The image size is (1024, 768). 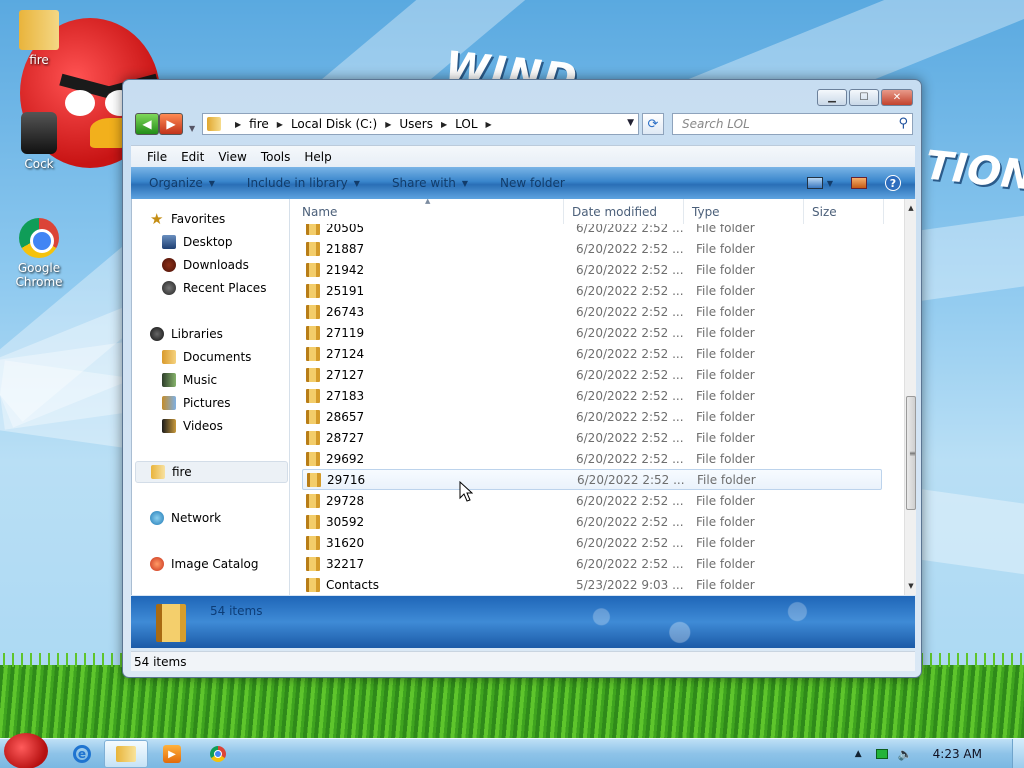 What do you see at coordinates (26, 750) in the screenshot?
I see `start-button` at bounding box center [26, 750].